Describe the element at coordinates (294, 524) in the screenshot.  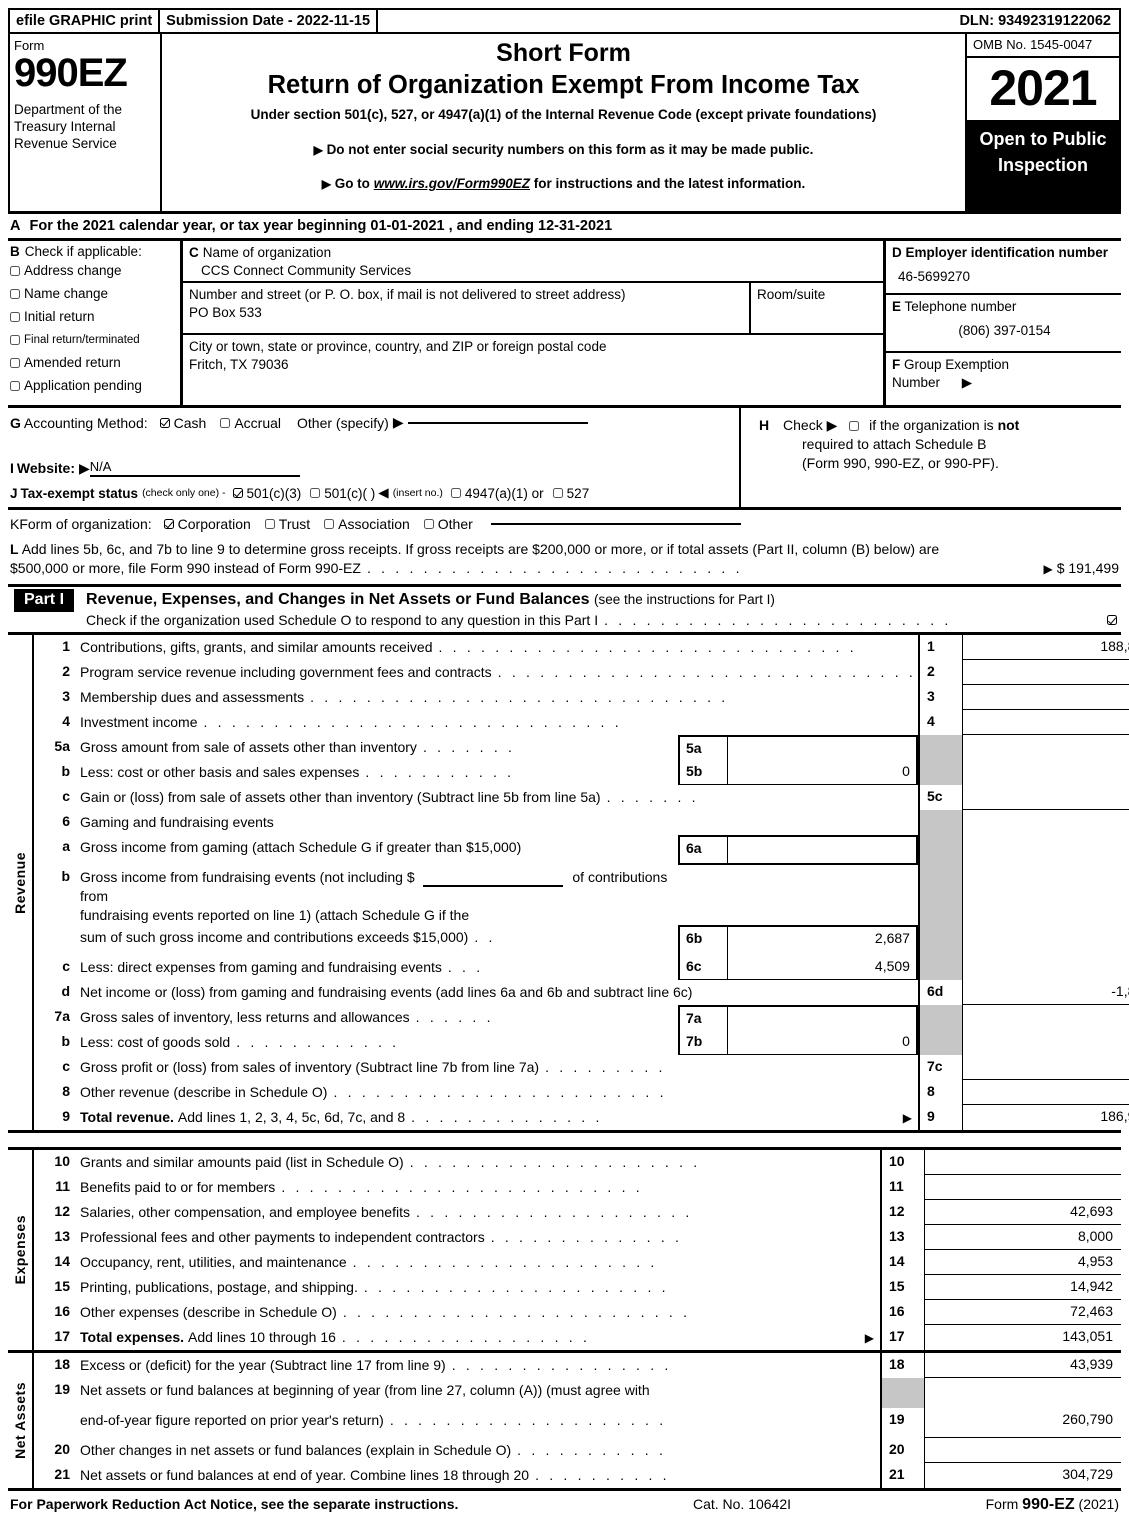
I see `trust-label: Trust` at that location.